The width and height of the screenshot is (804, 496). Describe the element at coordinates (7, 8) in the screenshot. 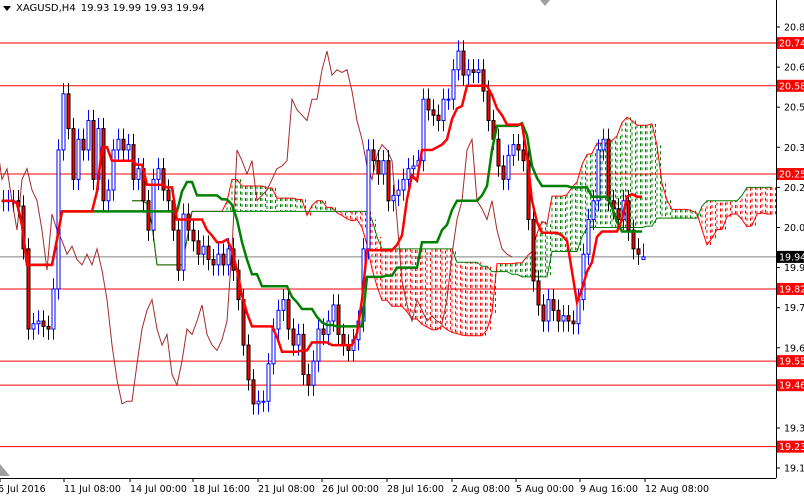

I see `dropdown-triangle-icon` at that location.